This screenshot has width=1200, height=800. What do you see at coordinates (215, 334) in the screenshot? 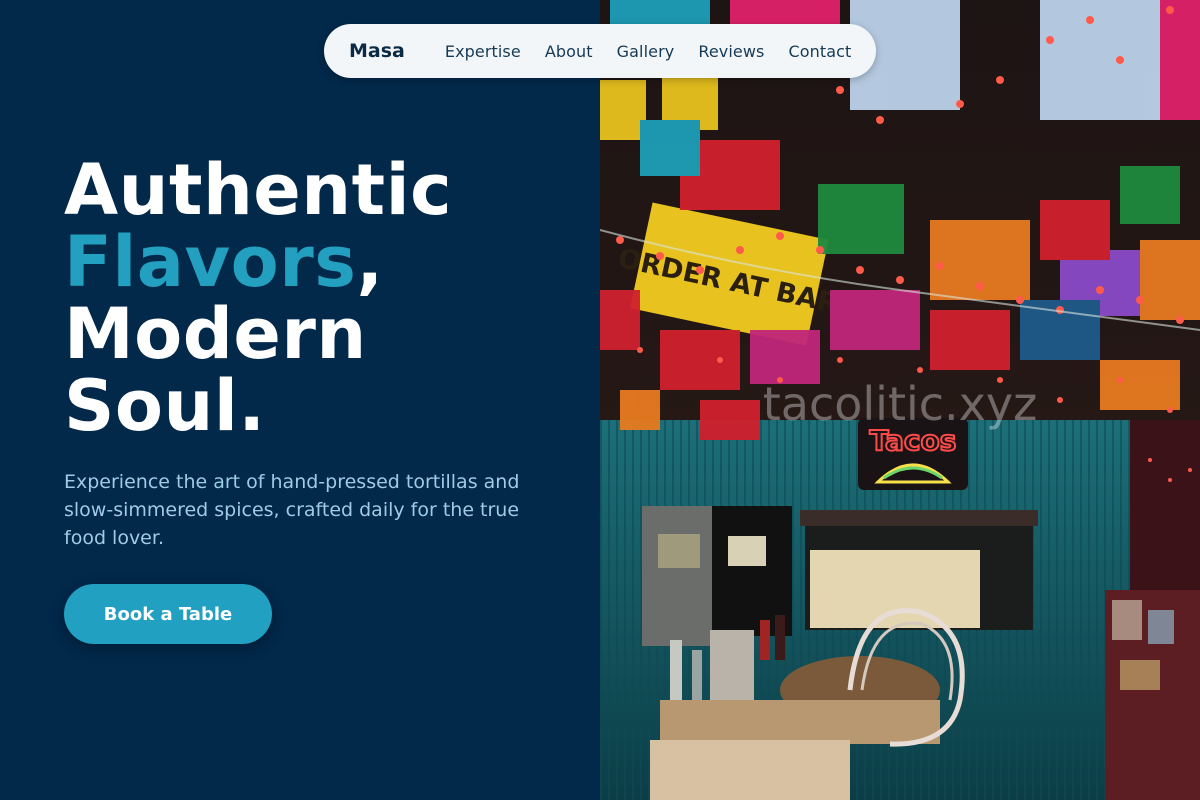
I see `hero-heading-line3: Modern` at bounding box center [215, 334].